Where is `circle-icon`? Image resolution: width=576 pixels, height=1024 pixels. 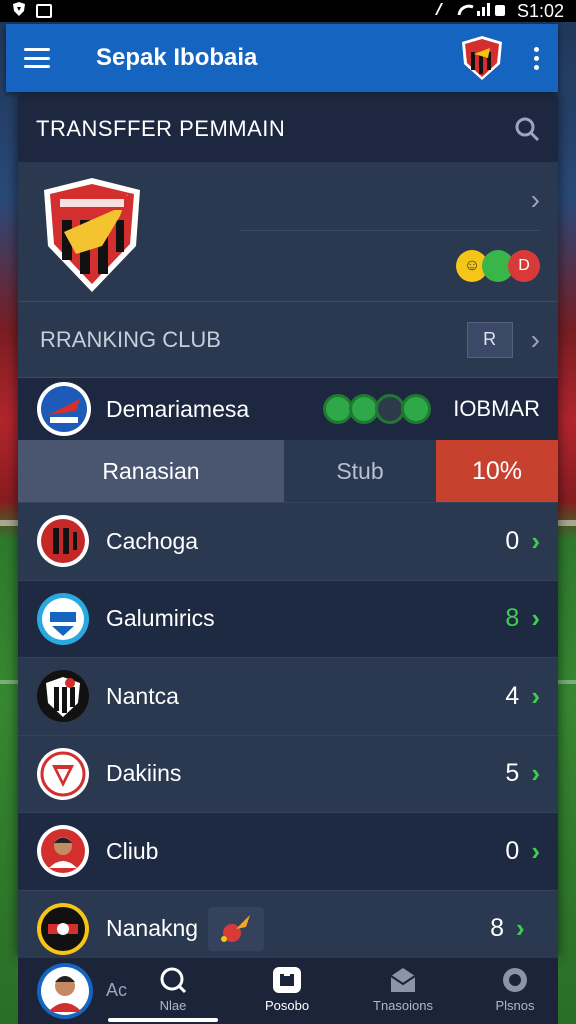
circle-icon is located at coordinates (515, 980).